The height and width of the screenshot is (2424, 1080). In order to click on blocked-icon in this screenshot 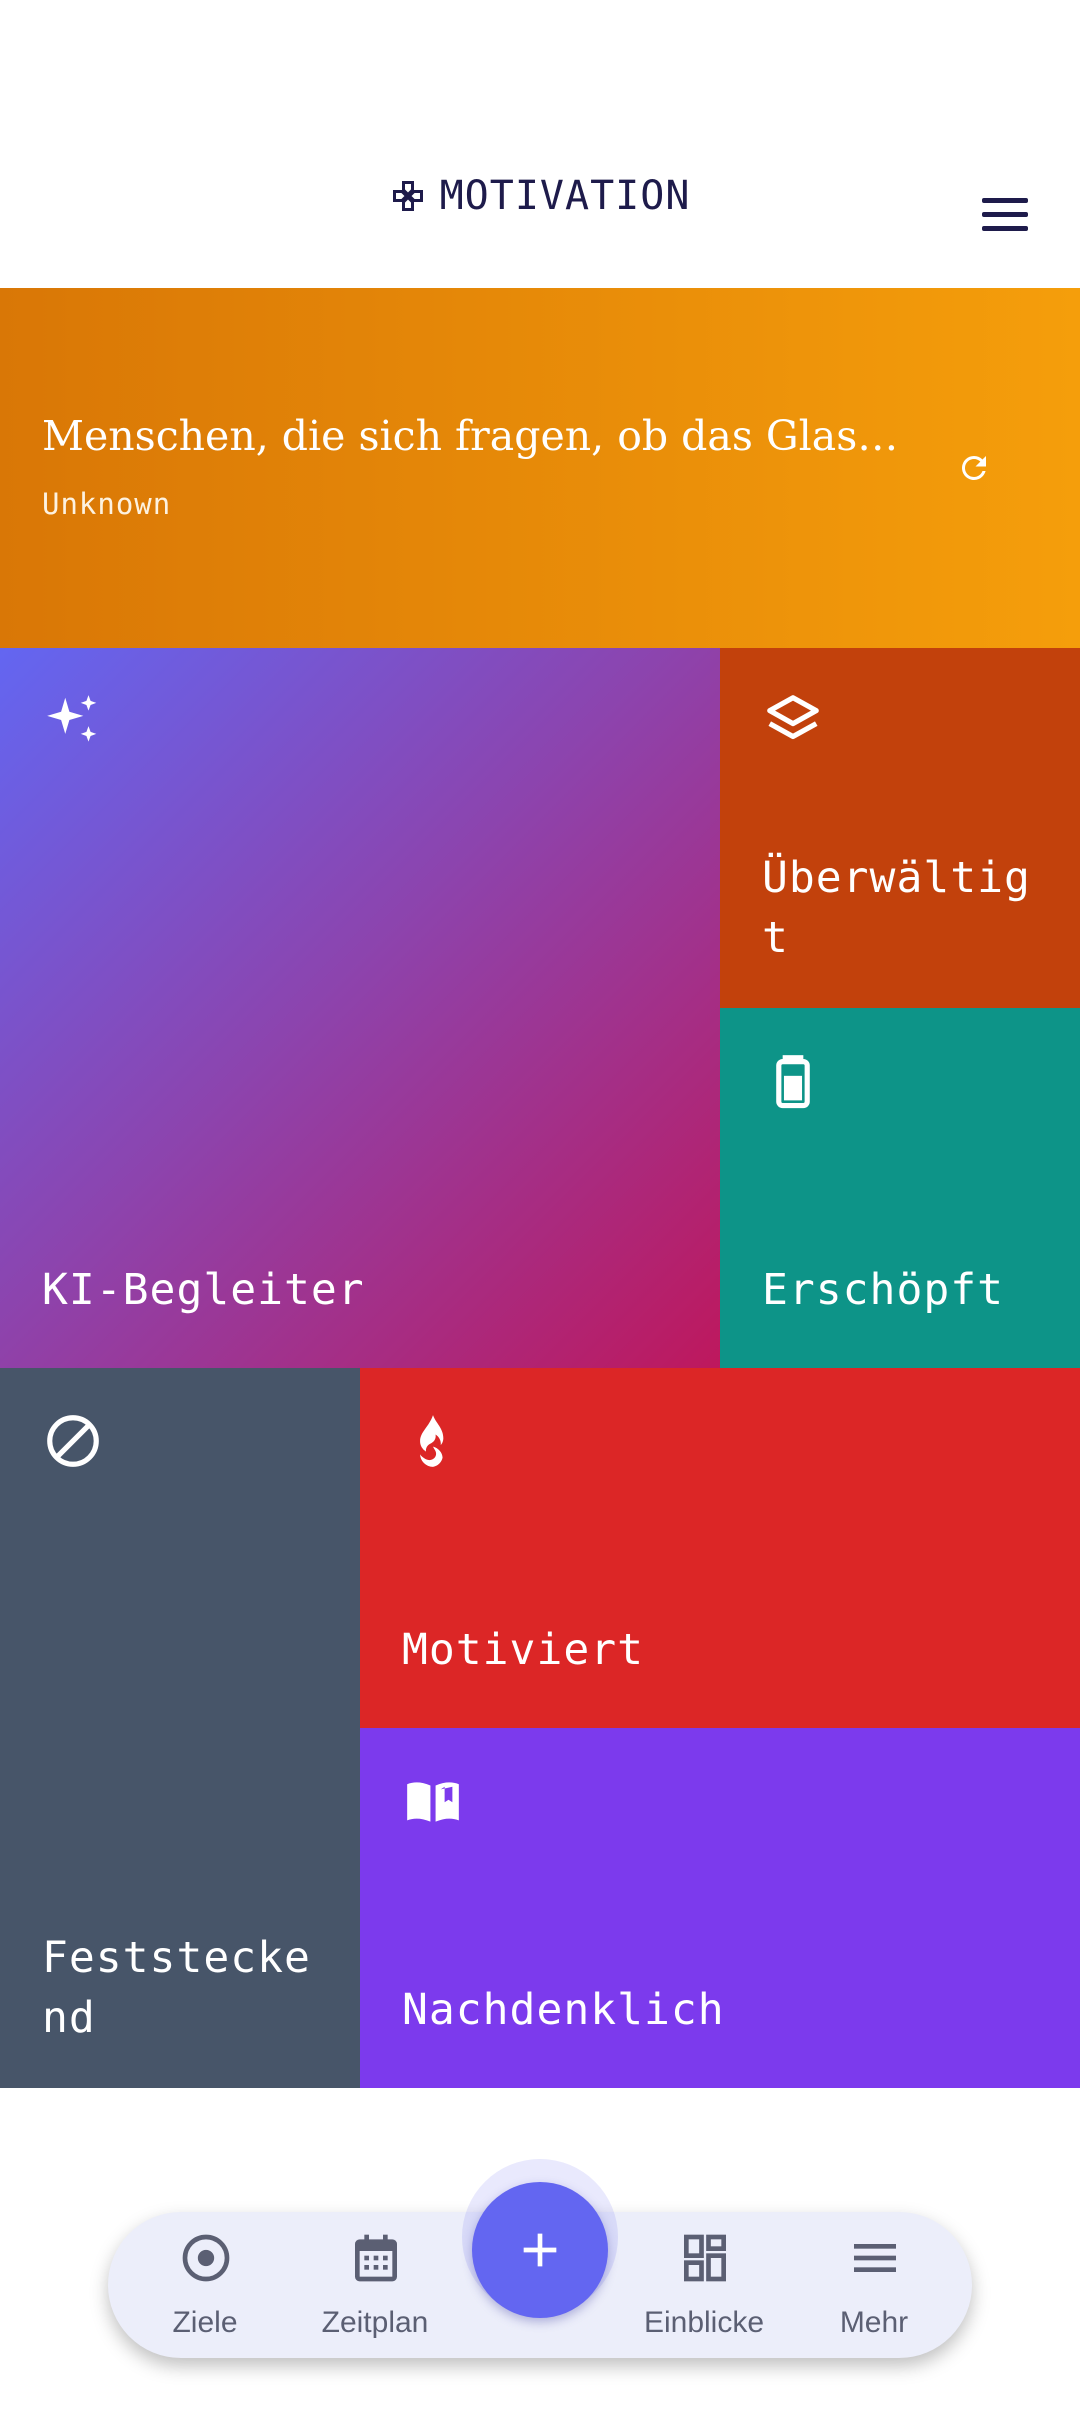, I will do `click(73, 1441)`.